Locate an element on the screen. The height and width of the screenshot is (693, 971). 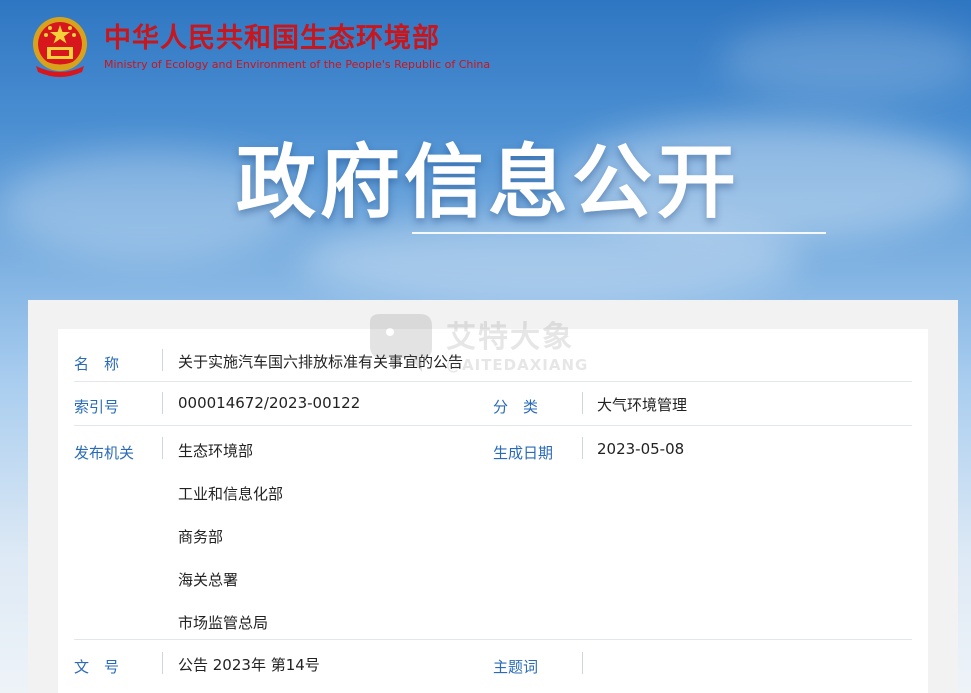
label-name: 名 称 is located at coordinates (97, 364).